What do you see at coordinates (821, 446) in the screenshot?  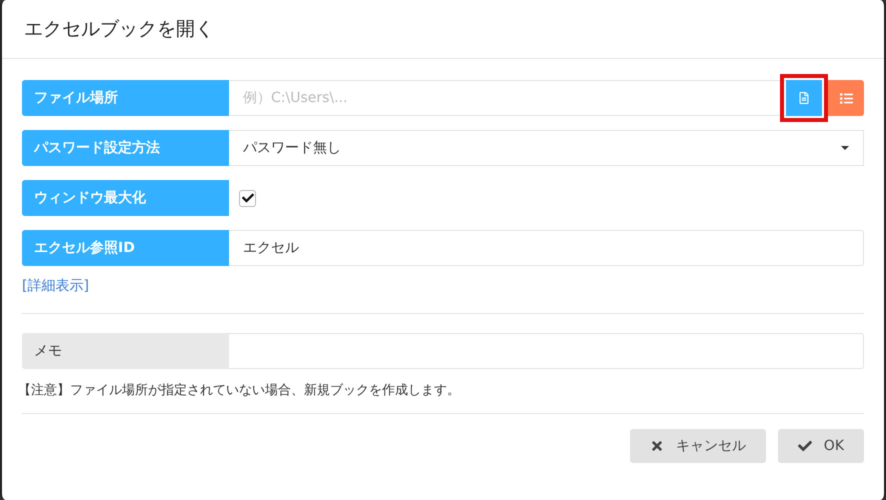 I see `ok-button: OK` at bounding box center [821, 446].